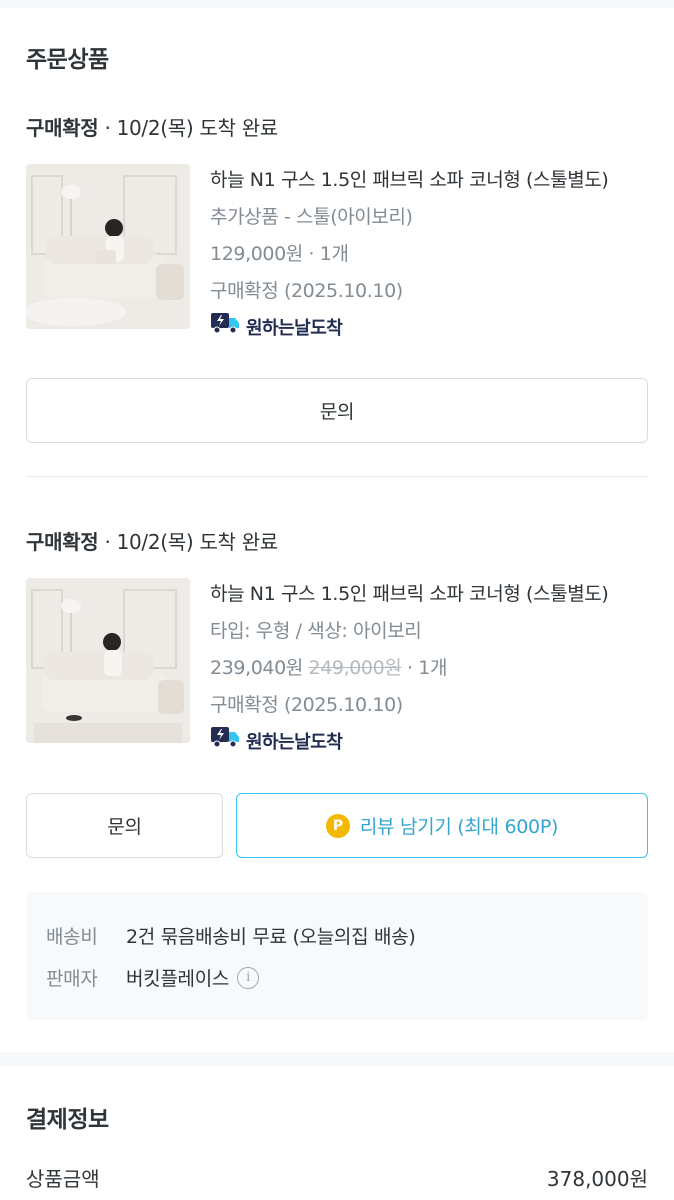 The height and width of the screenshot is (1200, 674). What do you see at coordinates (337, 476) in the screenshot?
I see `item-divider` at bounding box center [337, 476].